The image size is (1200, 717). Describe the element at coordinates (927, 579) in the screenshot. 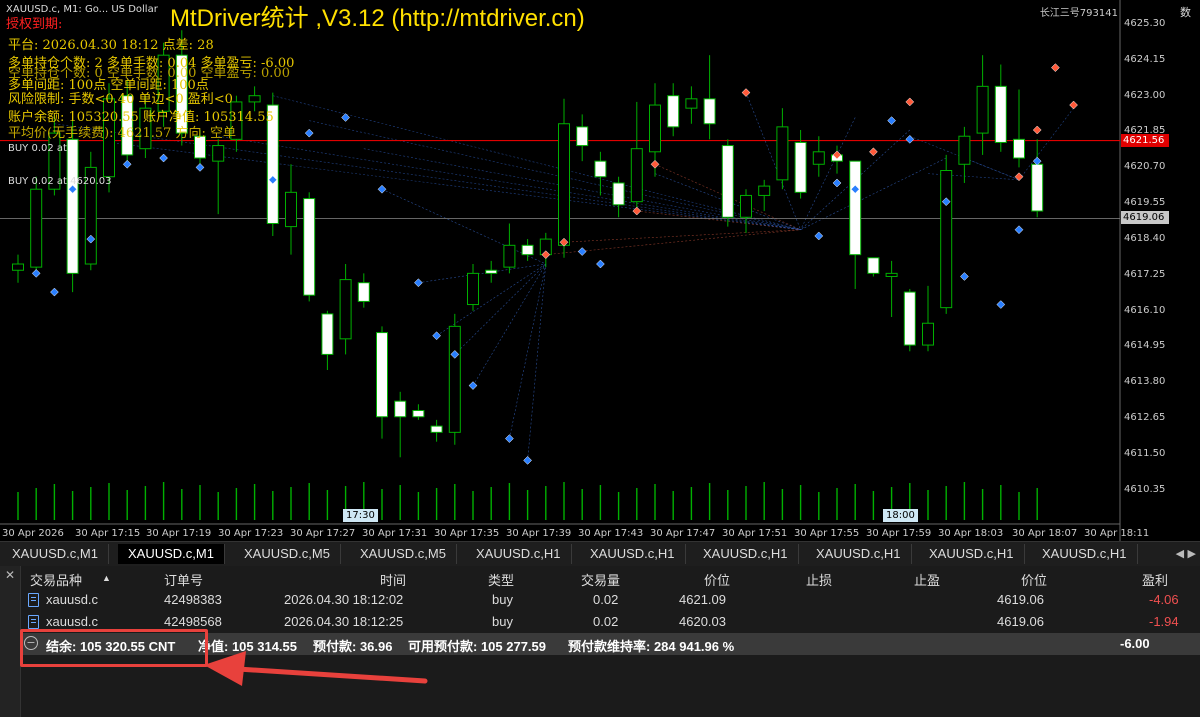

I see `header-tp: 止盈` at that location.